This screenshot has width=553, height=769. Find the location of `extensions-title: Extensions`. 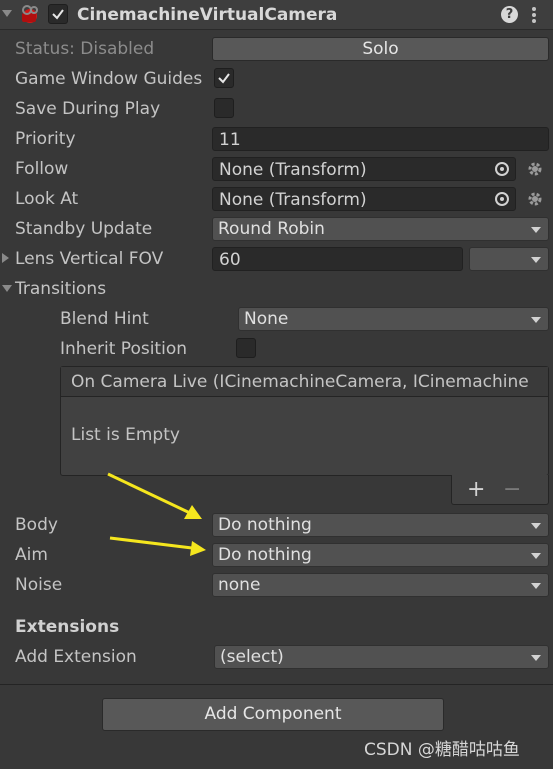

extensions-title: Extensions is located at coordinates (67, 627).